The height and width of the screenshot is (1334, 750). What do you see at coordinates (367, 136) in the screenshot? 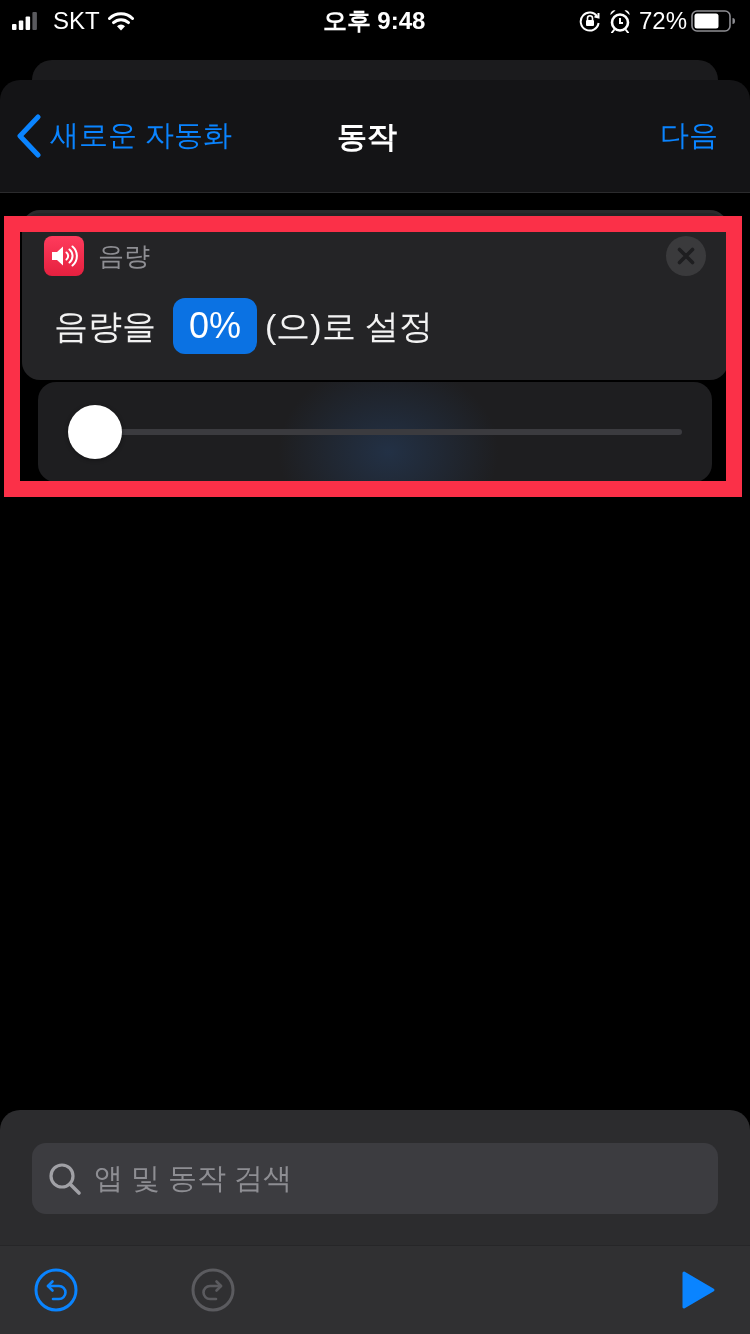
I see `screen-title: 동작` at bounding box center [367, 136].